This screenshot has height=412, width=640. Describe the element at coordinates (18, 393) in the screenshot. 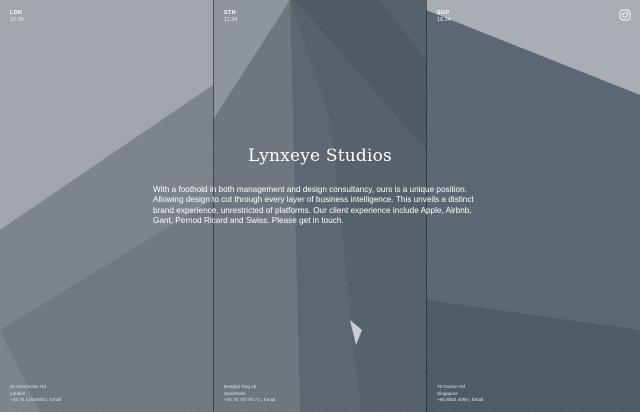

I see `city-name: London` at that location.